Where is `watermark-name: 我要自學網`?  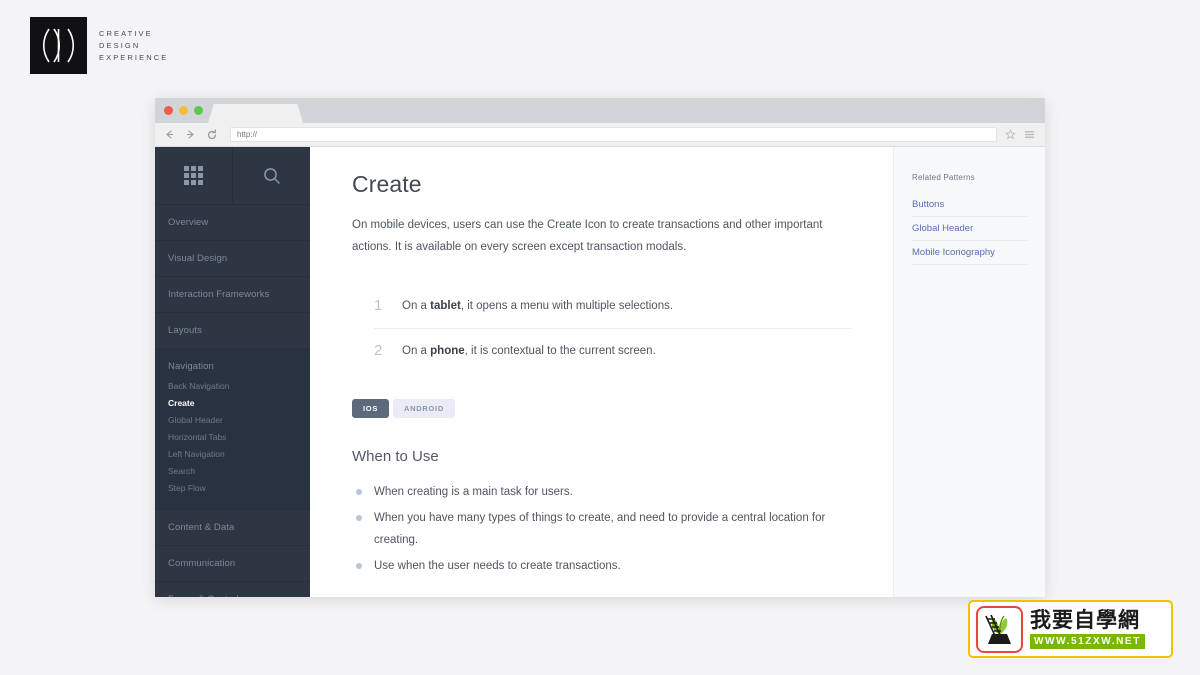
watermark-name: 我要自學網 is located at coordinates (1085, 620).